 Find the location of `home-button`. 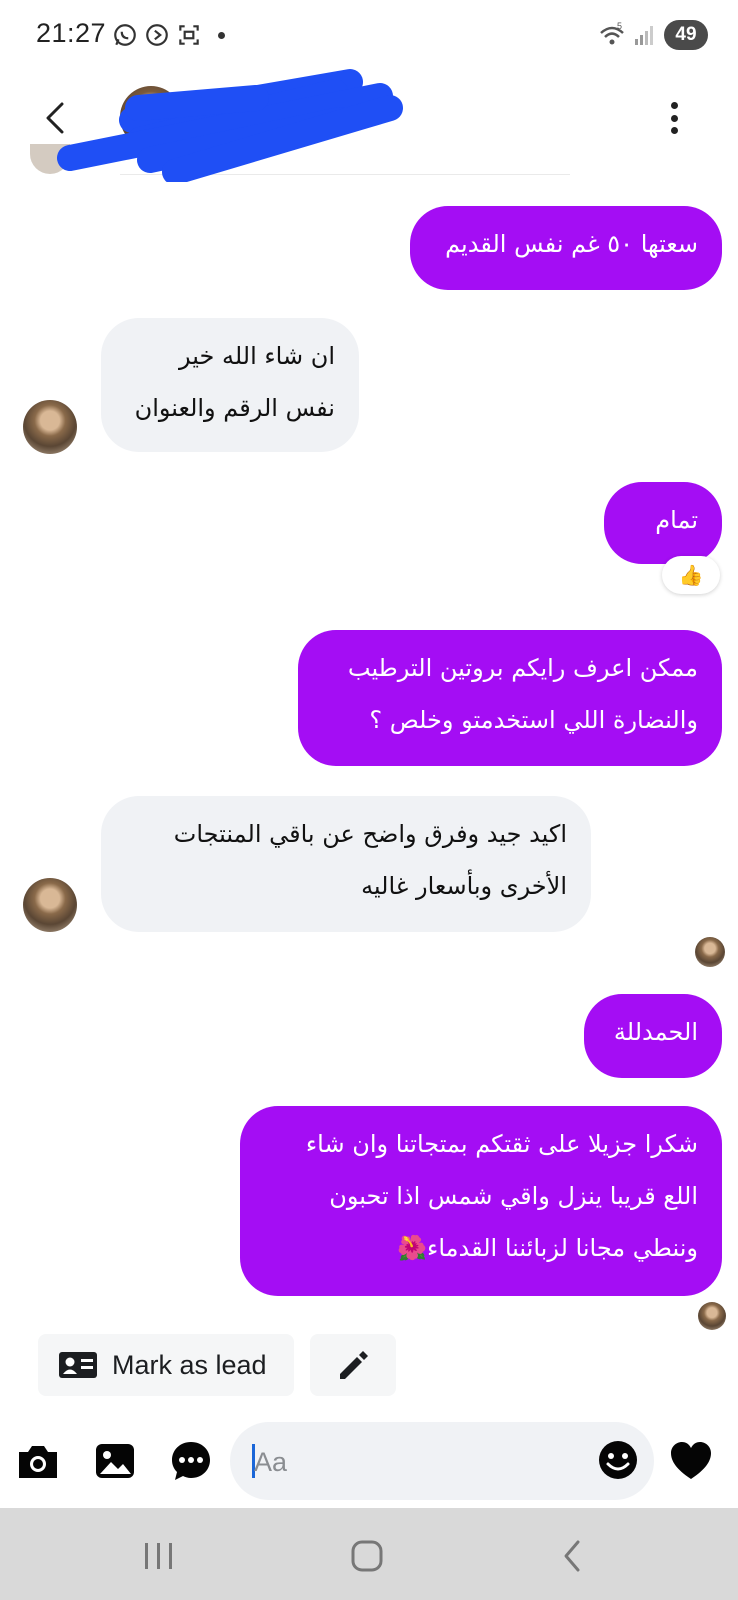

home-button is located at coordinates (367, 1556).